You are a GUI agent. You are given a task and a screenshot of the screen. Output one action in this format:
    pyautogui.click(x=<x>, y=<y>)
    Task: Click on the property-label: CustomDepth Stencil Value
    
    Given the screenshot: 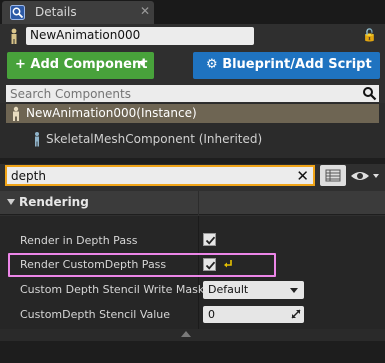 What is the action you would take?
    pyautogui.click(x=95, y=314)
    